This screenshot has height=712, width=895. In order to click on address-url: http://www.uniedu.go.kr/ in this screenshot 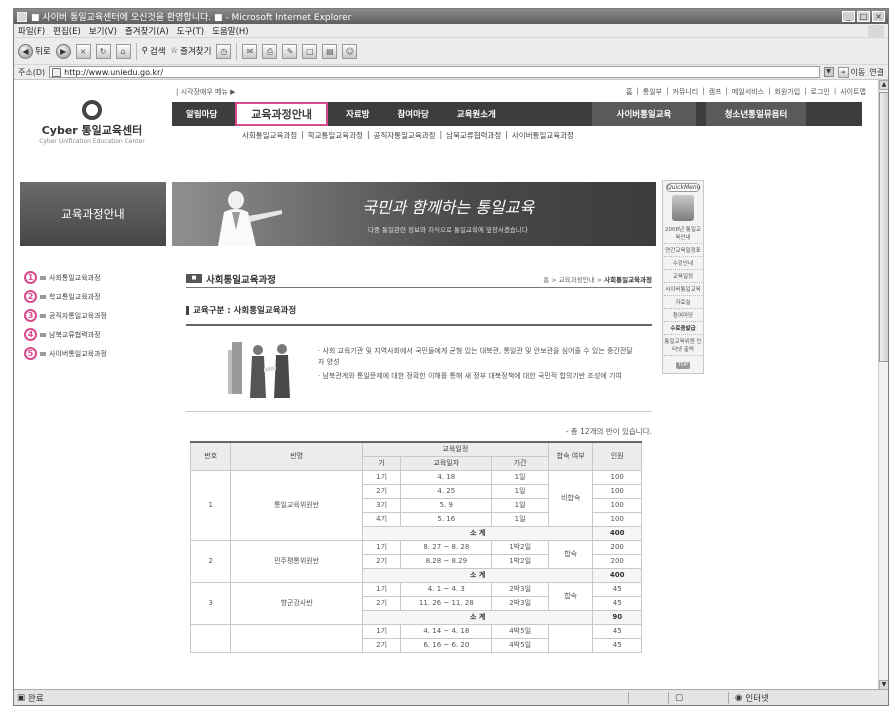, I will do `click(114, 72)`.